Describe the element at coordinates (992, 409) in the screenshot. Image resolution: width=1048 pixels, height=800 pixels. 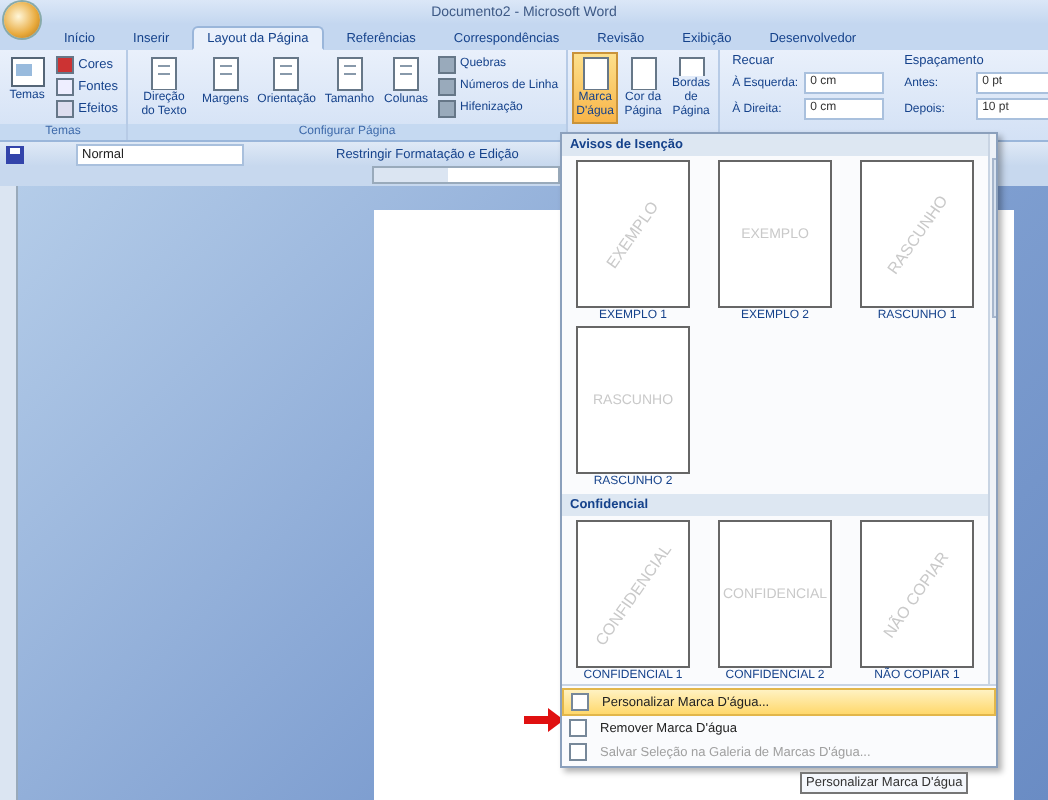
I see `scrollbar` at that location.